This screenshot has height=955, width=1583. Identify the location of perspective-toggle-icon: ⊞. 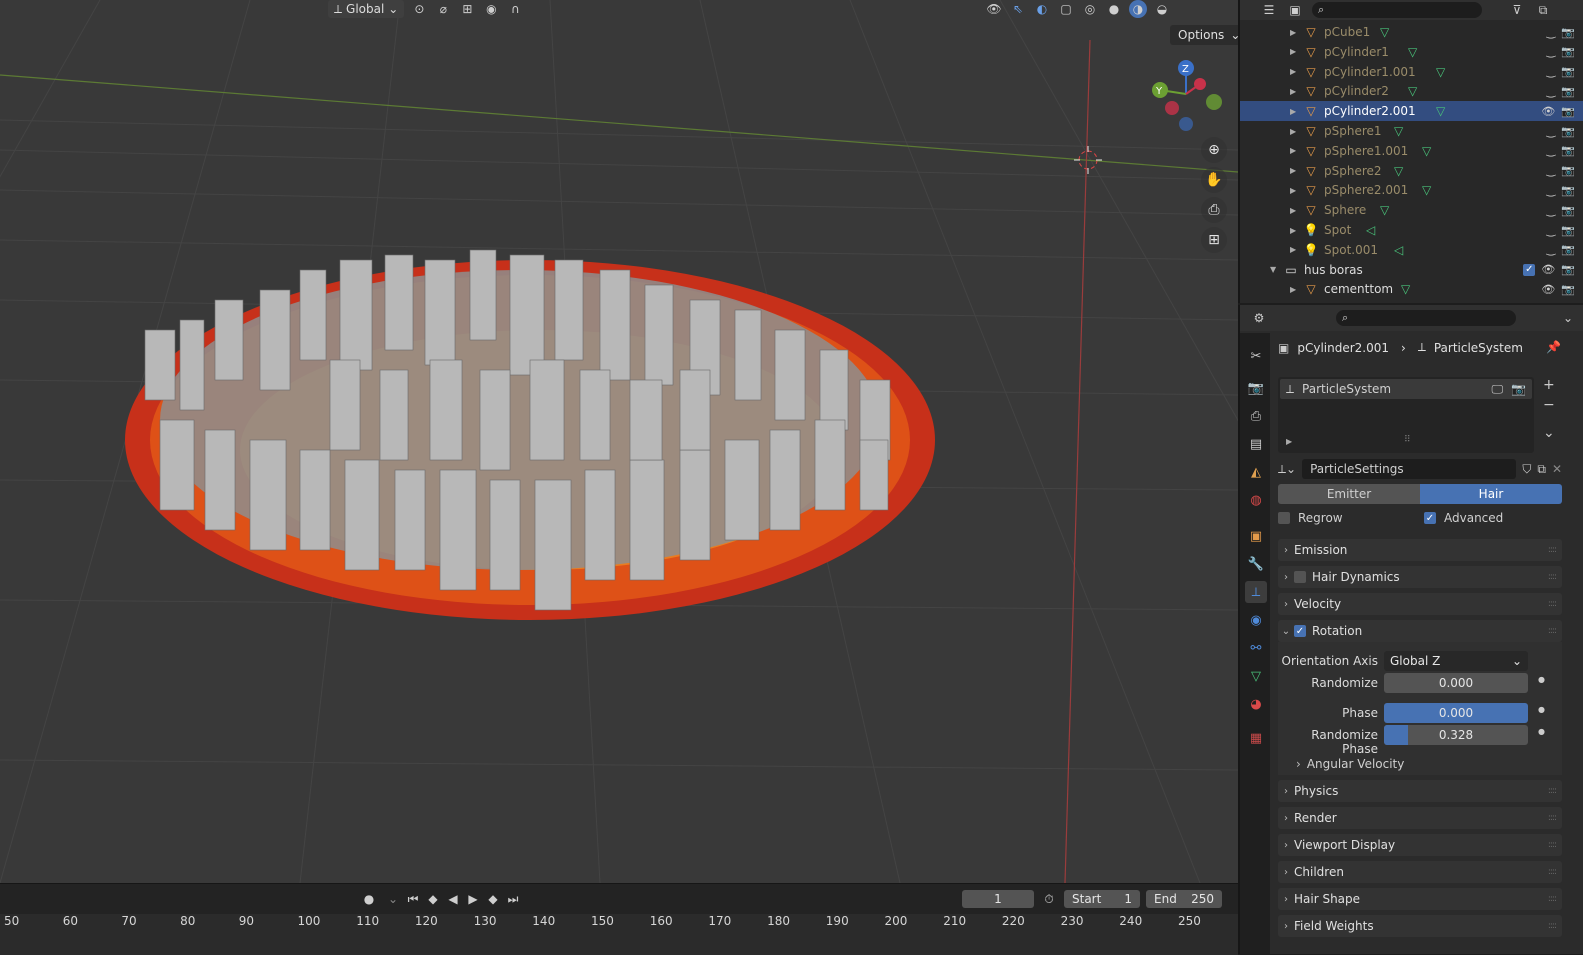
(1214, 240).